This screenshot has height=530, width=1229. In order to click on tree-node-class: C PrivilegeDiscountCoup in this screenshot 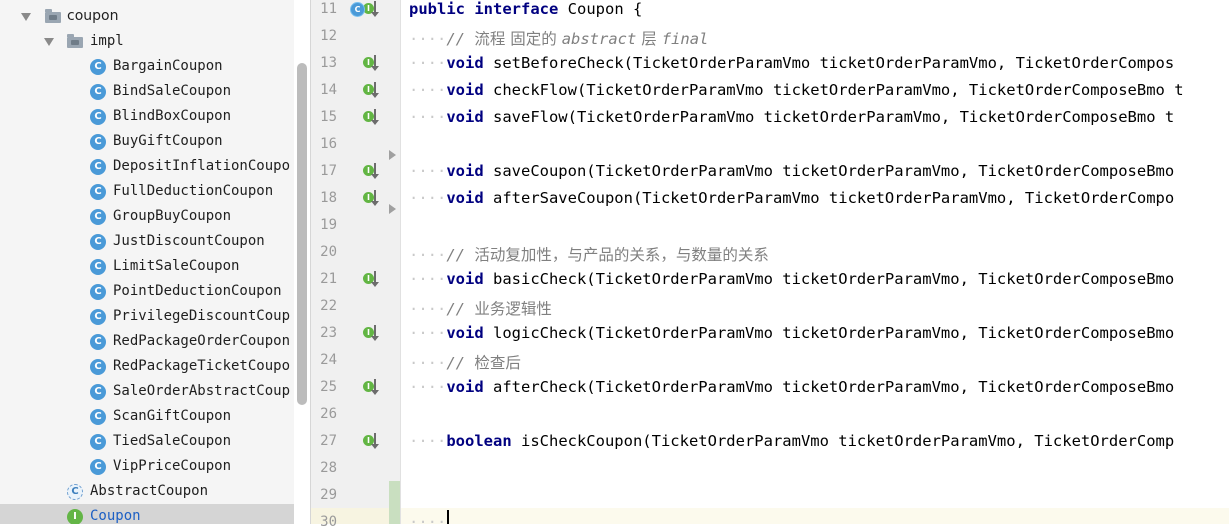, I will do `click(147, 316)`.